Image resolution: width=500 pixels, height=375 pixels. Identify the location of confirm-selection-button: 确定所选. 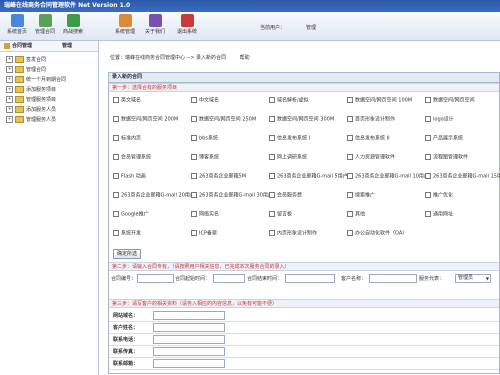
(127, 254).